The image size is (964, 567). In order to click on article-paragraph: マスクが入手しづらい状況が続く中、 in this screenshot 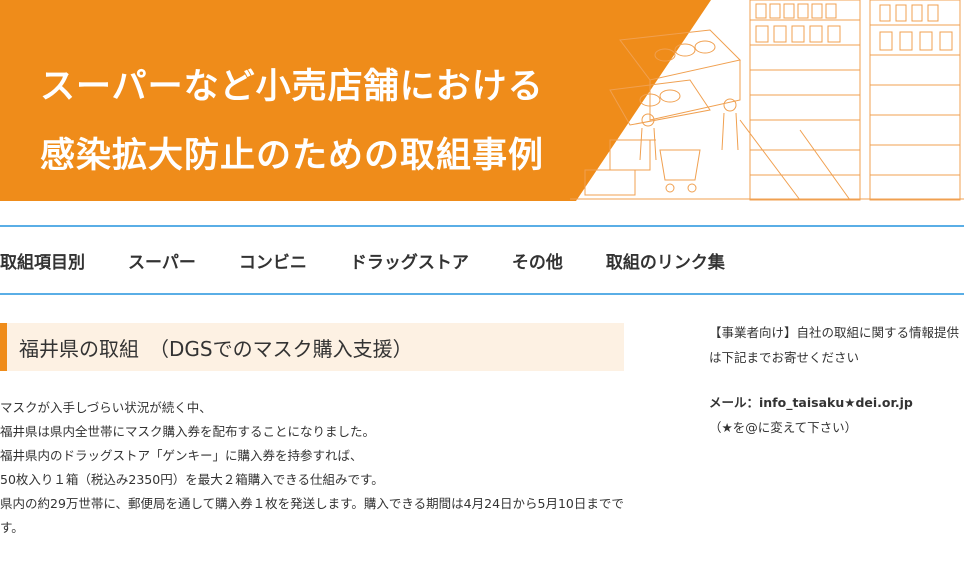, I will do `click(106, 407)`.